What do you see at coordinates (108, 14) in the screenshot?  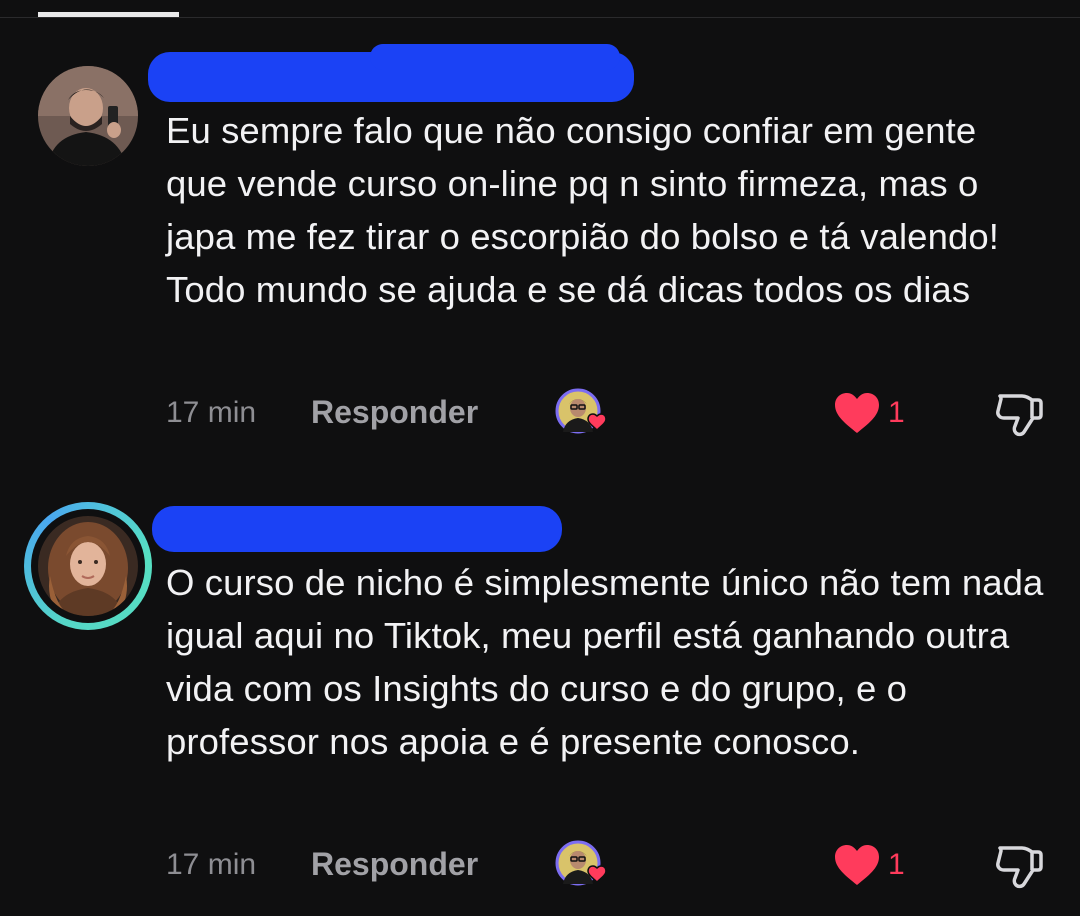 I see `active-tab-indicator` at bounding box center [108, 14].